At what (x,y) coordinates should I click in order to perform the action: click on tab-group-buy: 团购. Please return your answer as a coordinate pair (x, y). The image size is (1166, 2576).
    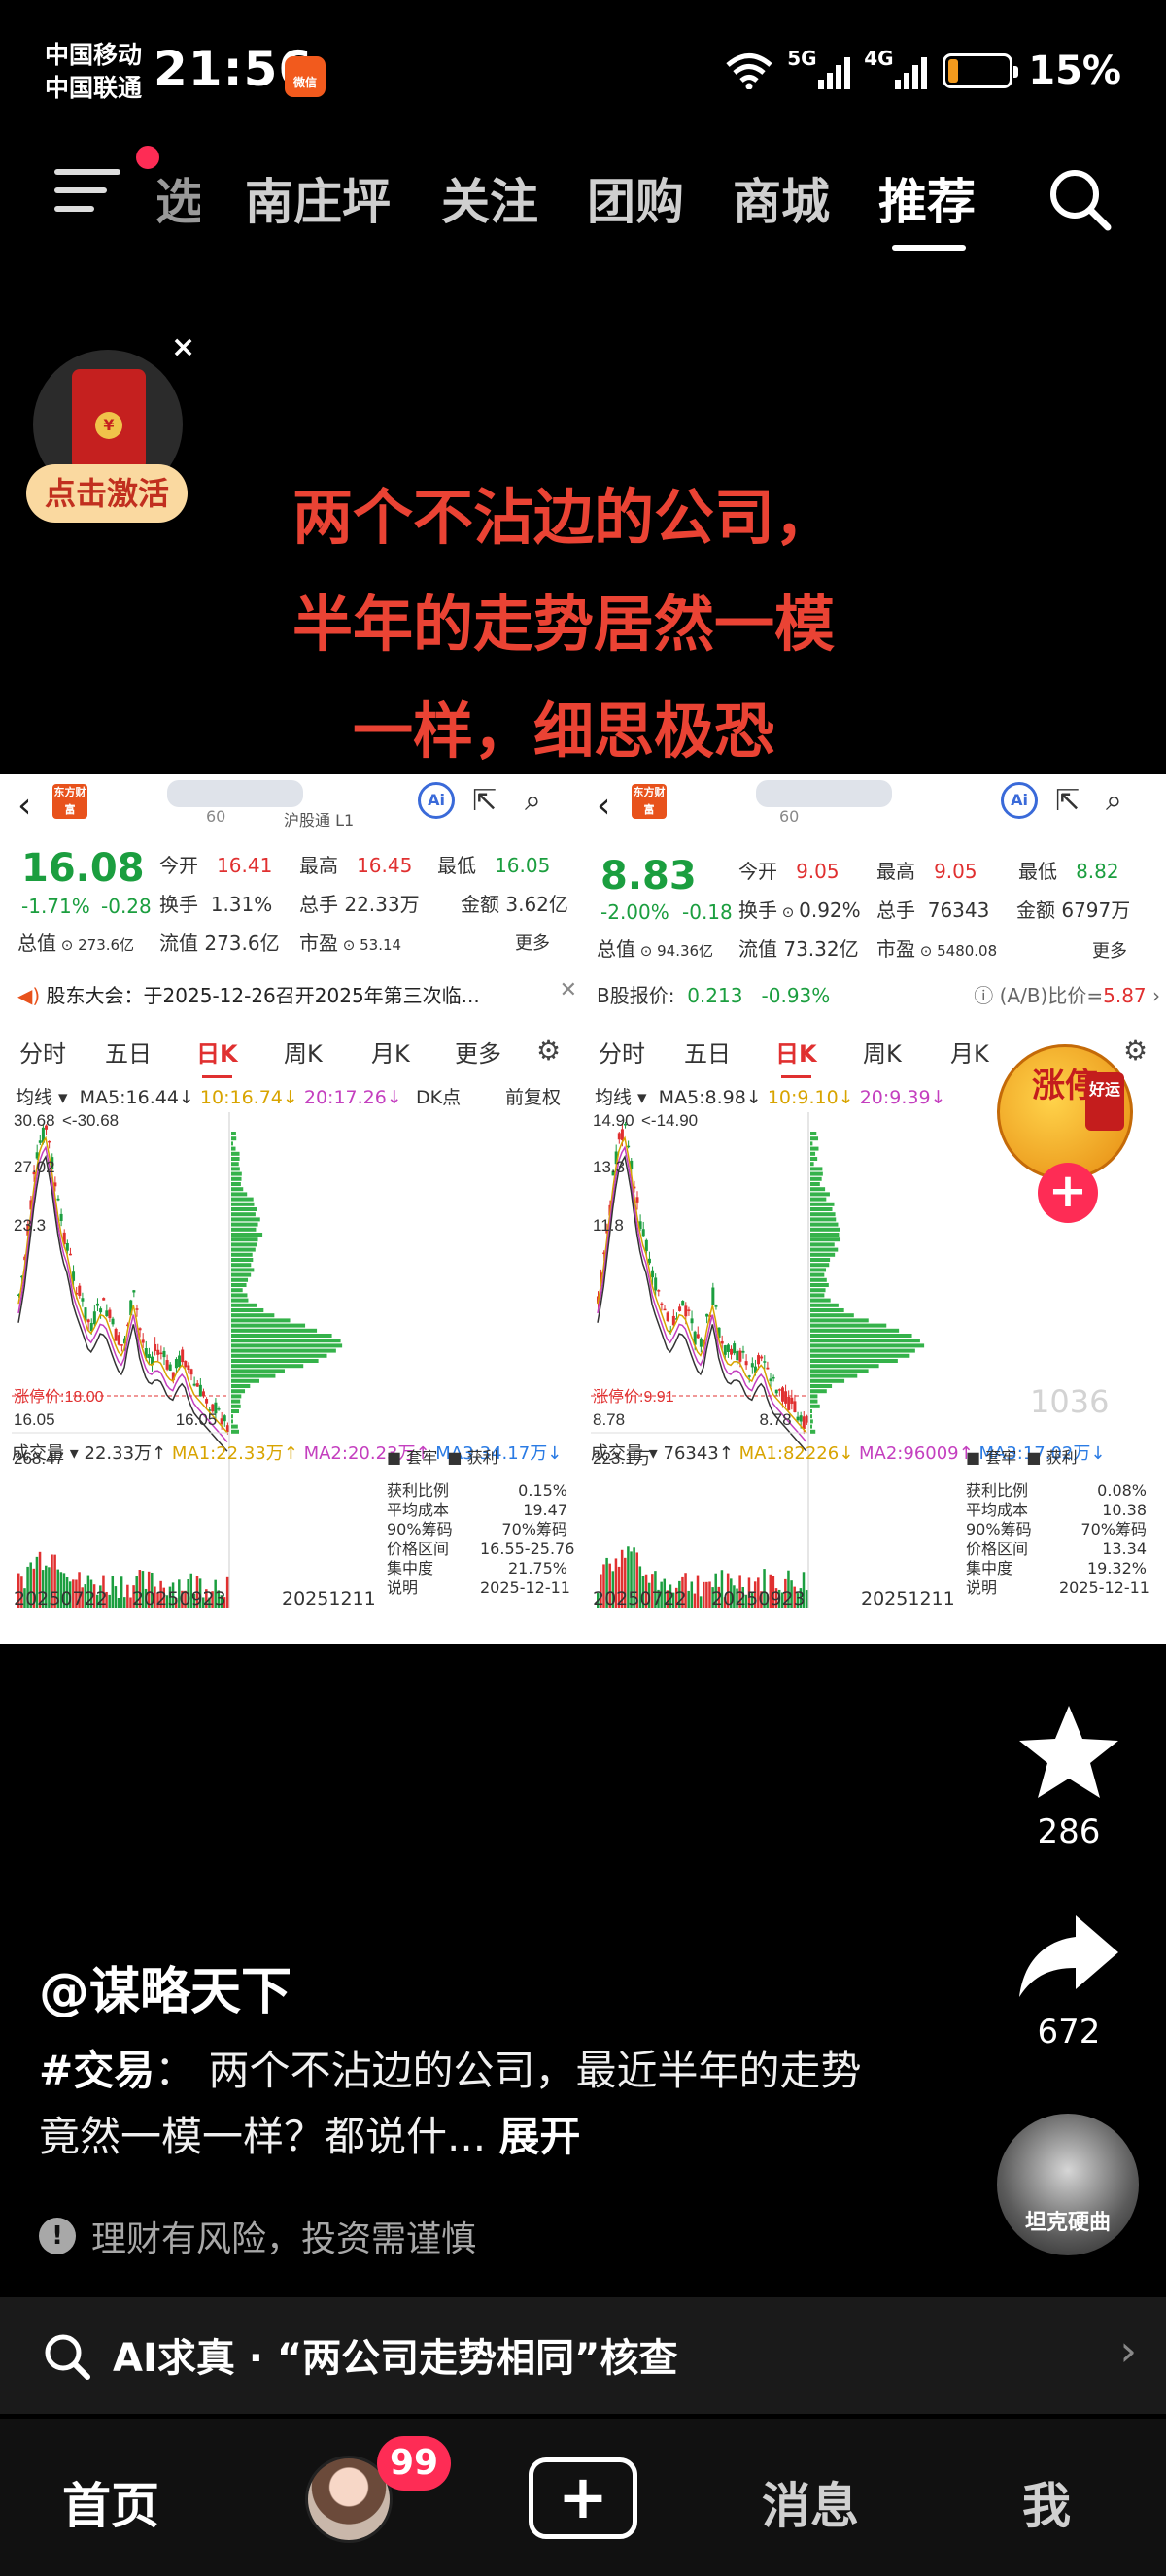
    Looking at the image, I should click on (635, 198).